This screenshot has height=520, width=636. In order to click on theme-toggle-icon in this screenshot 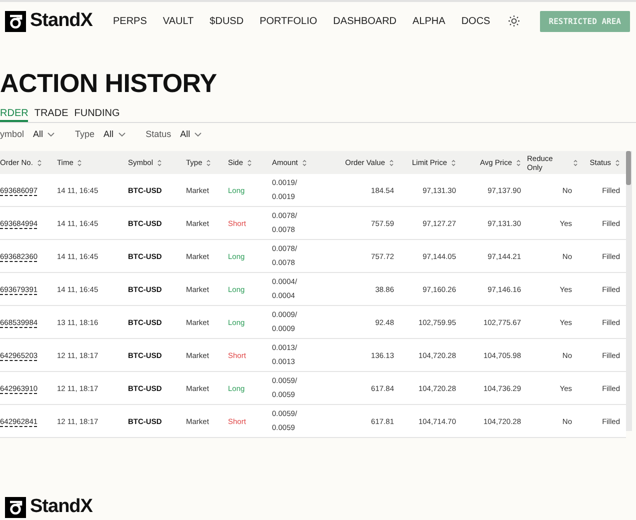, I will do `click(514, 21)`.